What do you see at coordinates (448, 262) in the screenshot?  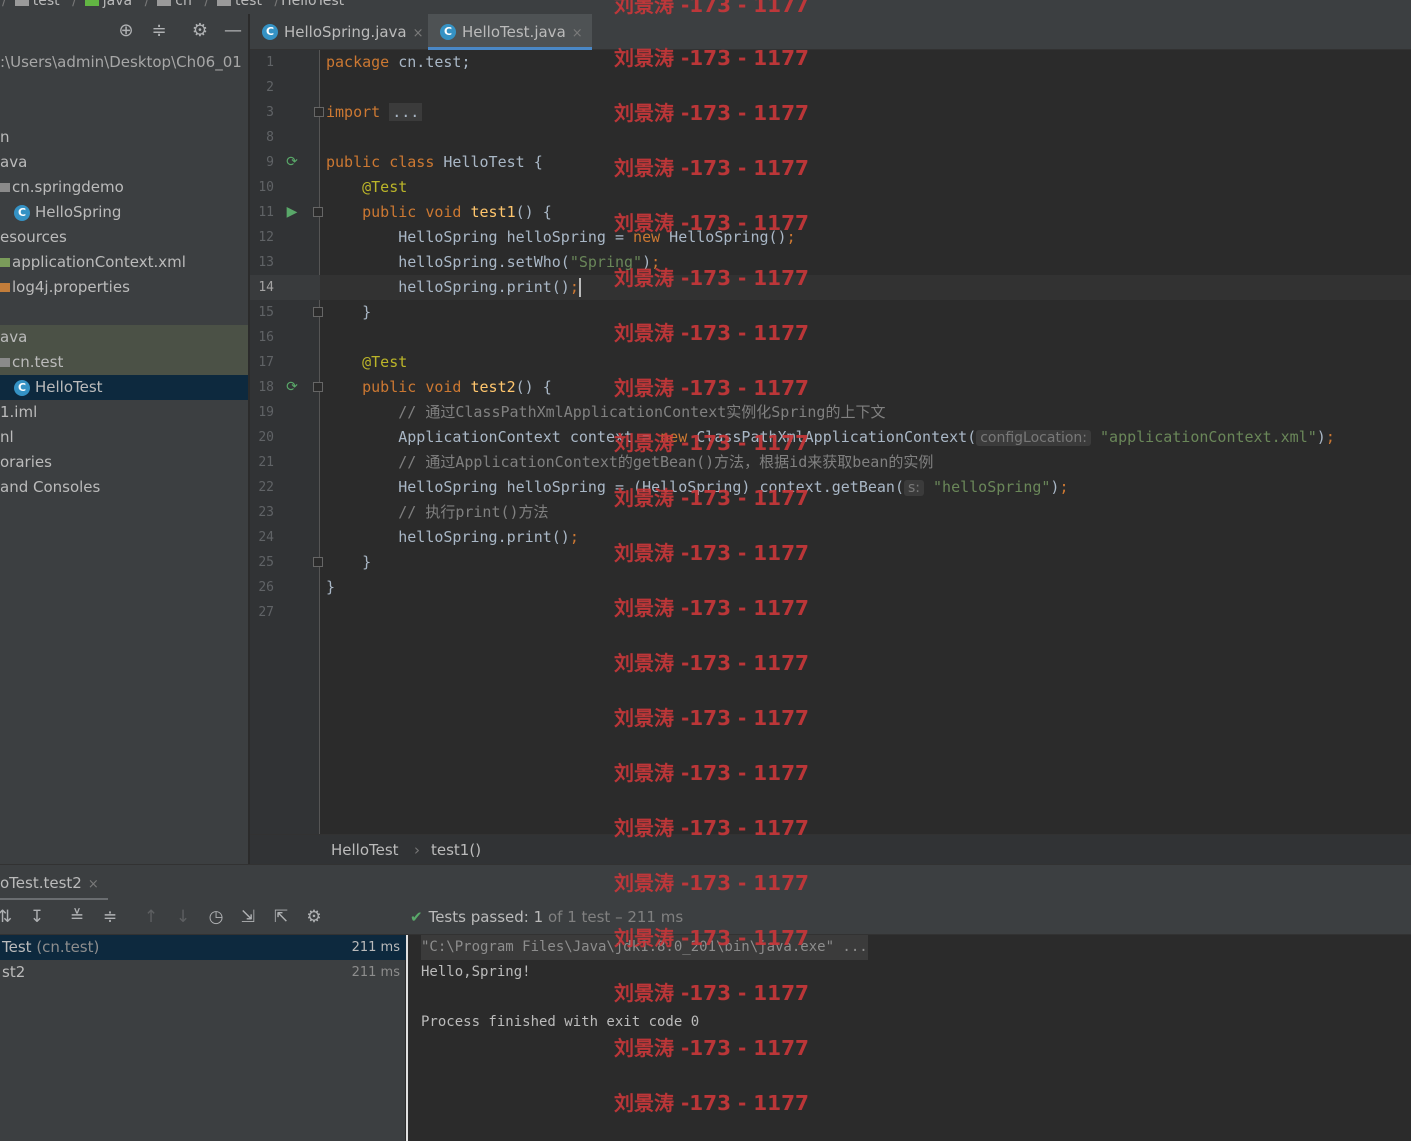 I see `code-text: helloSpring.setWho(` at bounding box center [448, 262].